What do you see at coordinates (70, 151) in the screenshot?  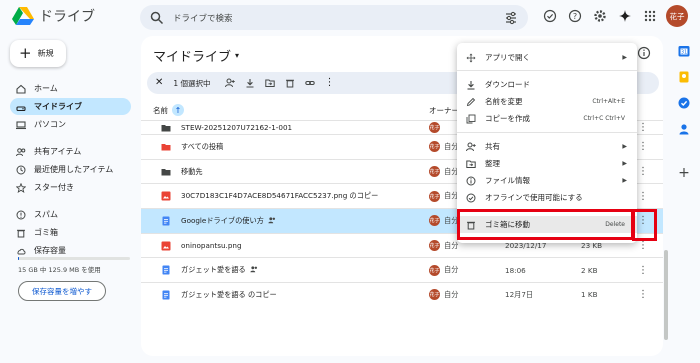 I see `sidebar-item-shared: 共有アイテム` at bounding box center [70, 151].